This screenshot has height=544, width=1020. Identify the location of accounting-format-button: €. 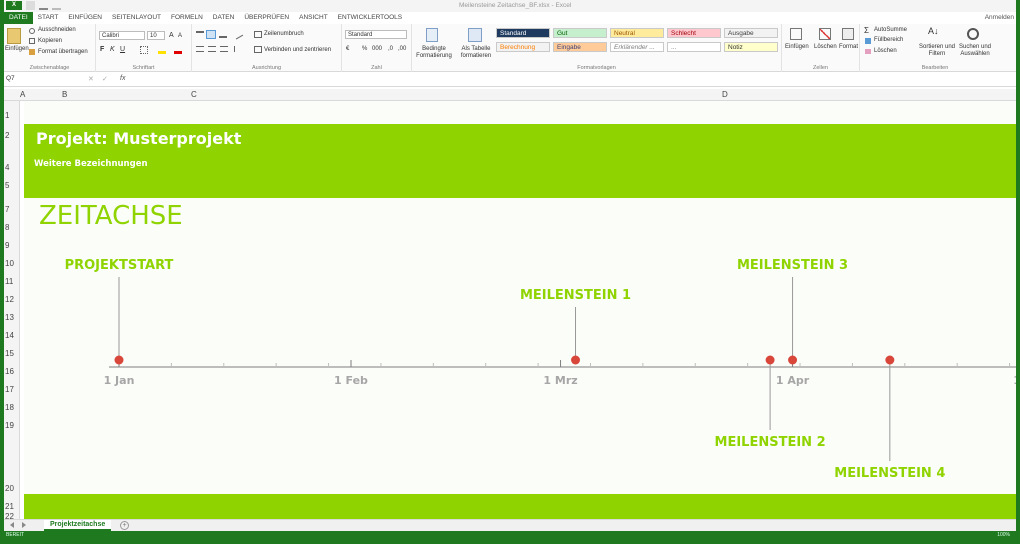
(347, 49).